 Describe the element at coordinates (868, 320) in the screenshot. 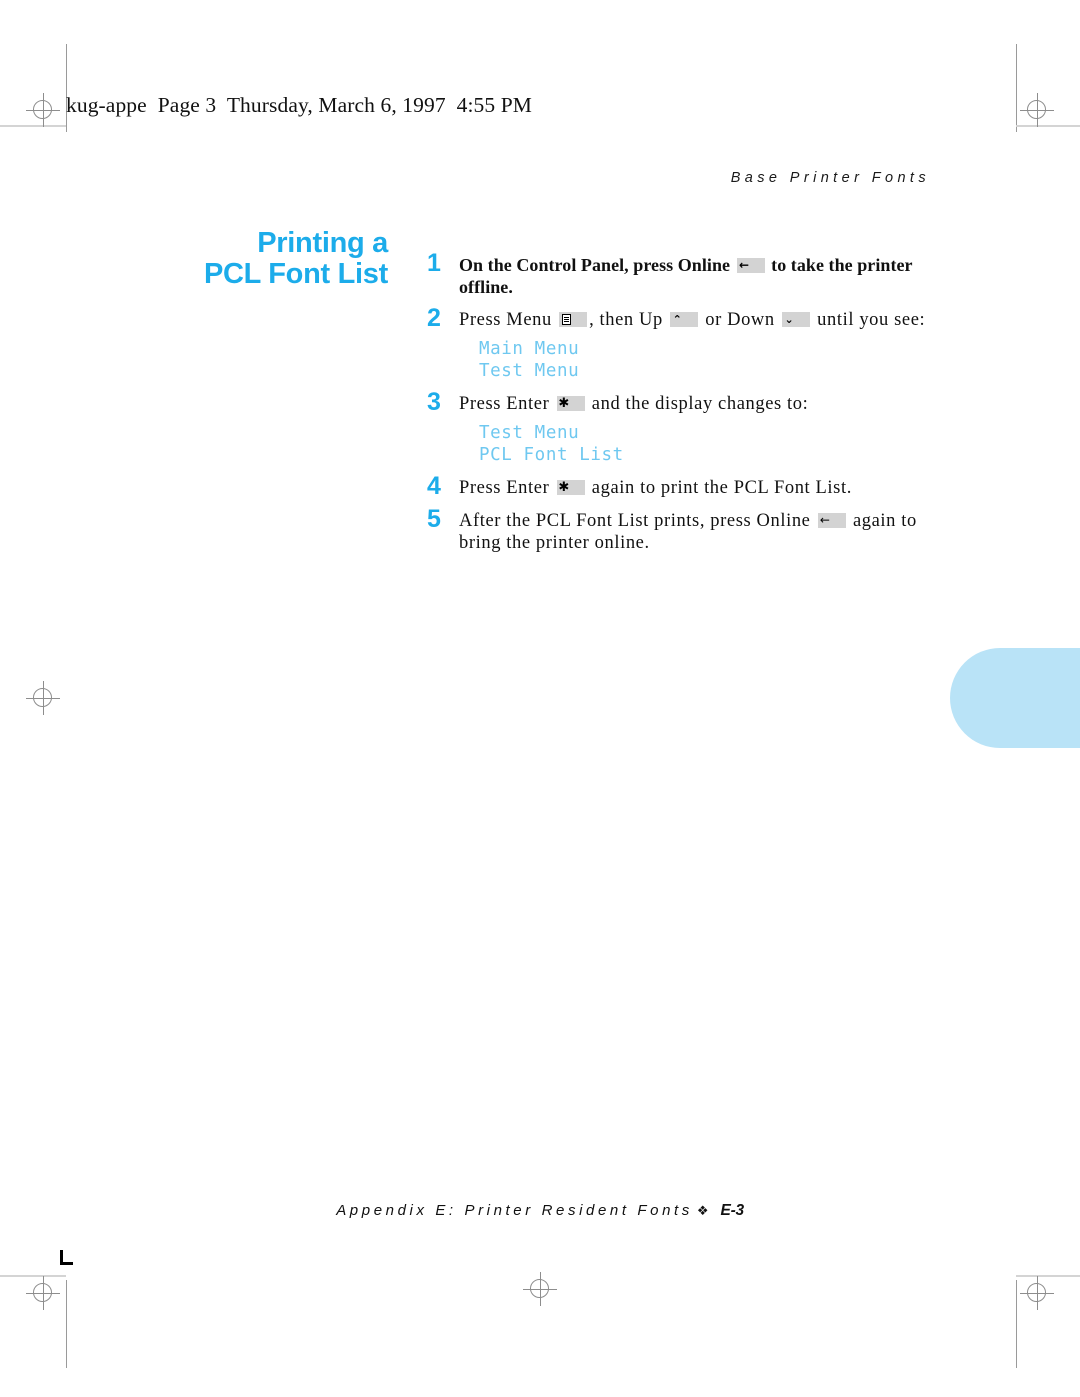

I see `step-text-fragment: until you see:` at that location.